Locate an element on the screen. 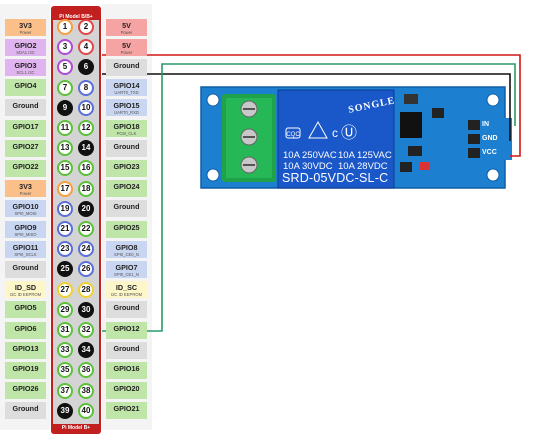  pin-label-27: ID_SD I2C ID EEPROM is located at coordinates (25, 290).